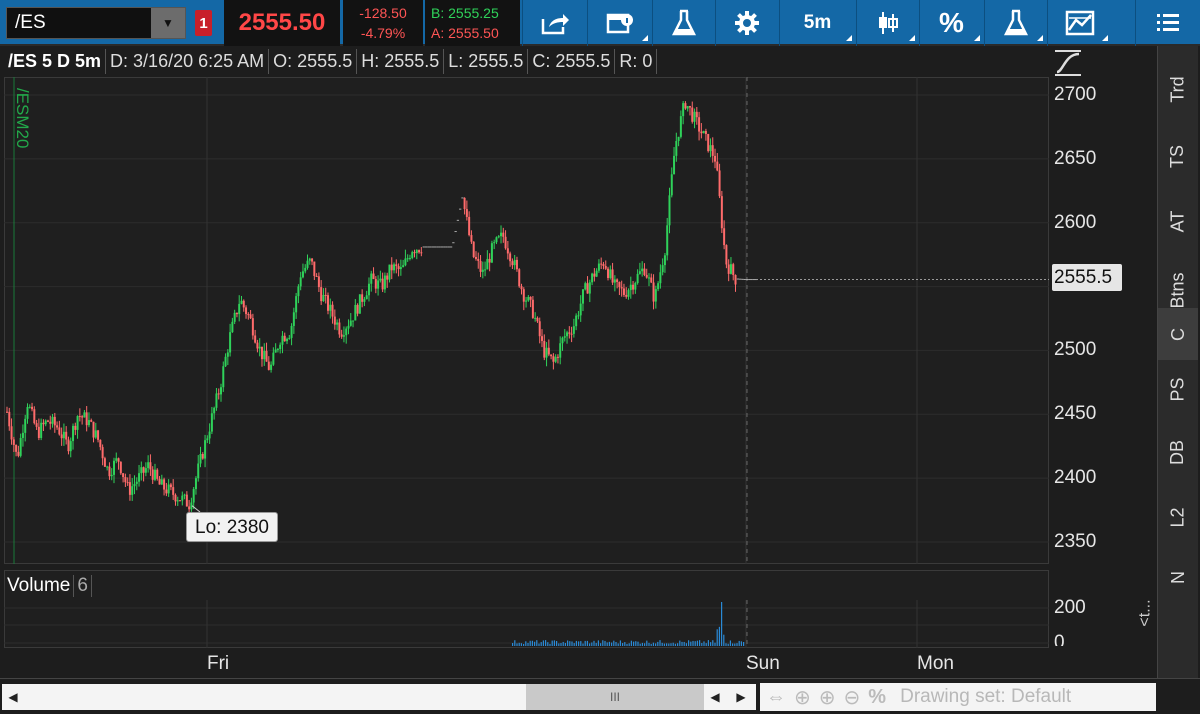 This screenshot has height=714, width=1200. What do you see at coordinates (817, 23) in the screenshot?
I see `timeframe-button: 5m` at bounding box center [817, 23].